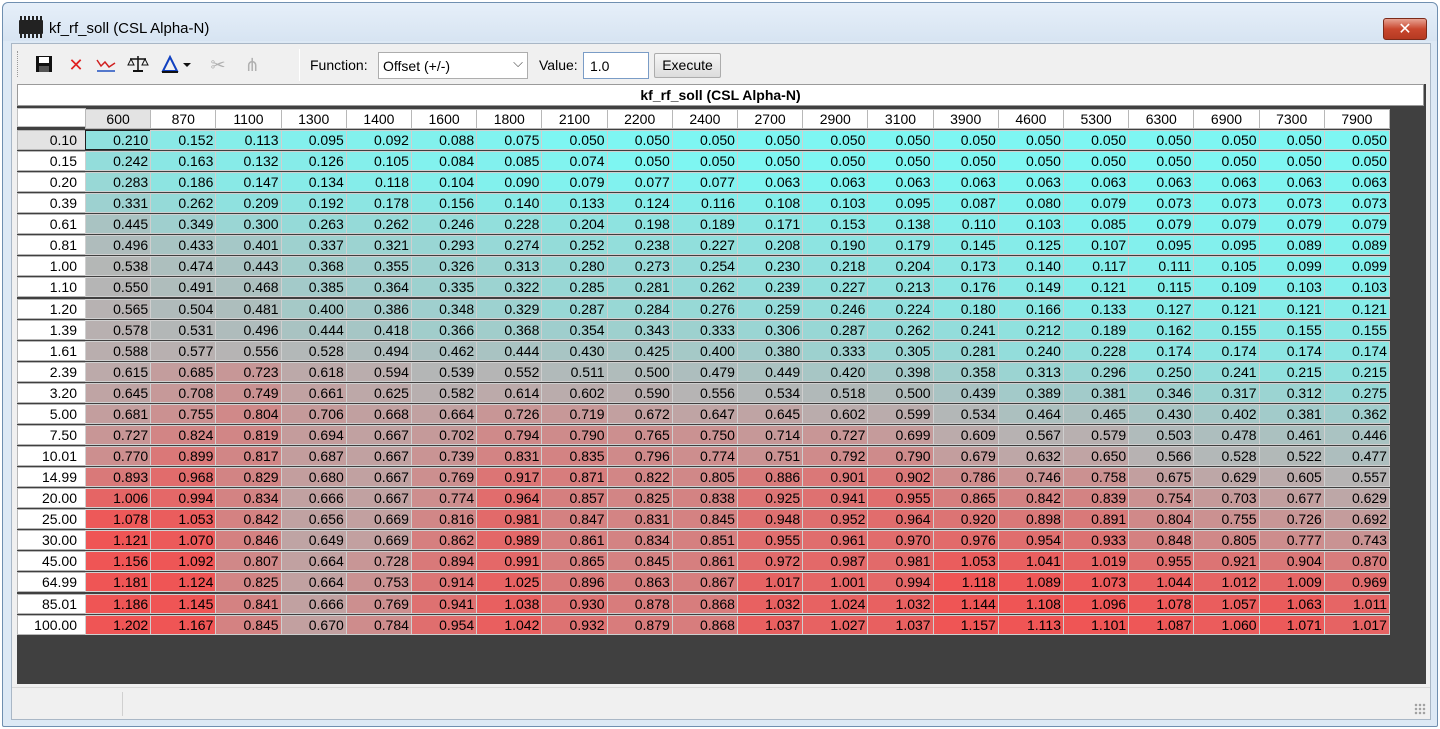 The image size is (1440, 729). Describe the element at coordinates (509, 434) in the screenshot. I see `table-cell: 0.794` at that location.